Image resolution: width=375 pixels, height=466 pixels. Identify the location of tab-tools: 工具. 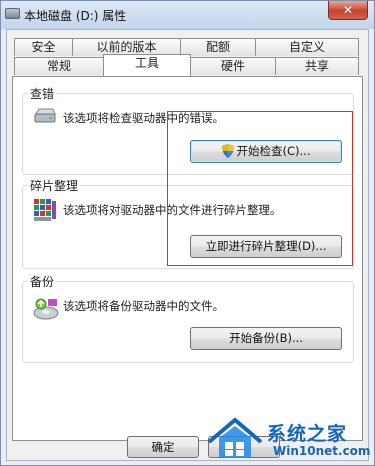
(147, 65).